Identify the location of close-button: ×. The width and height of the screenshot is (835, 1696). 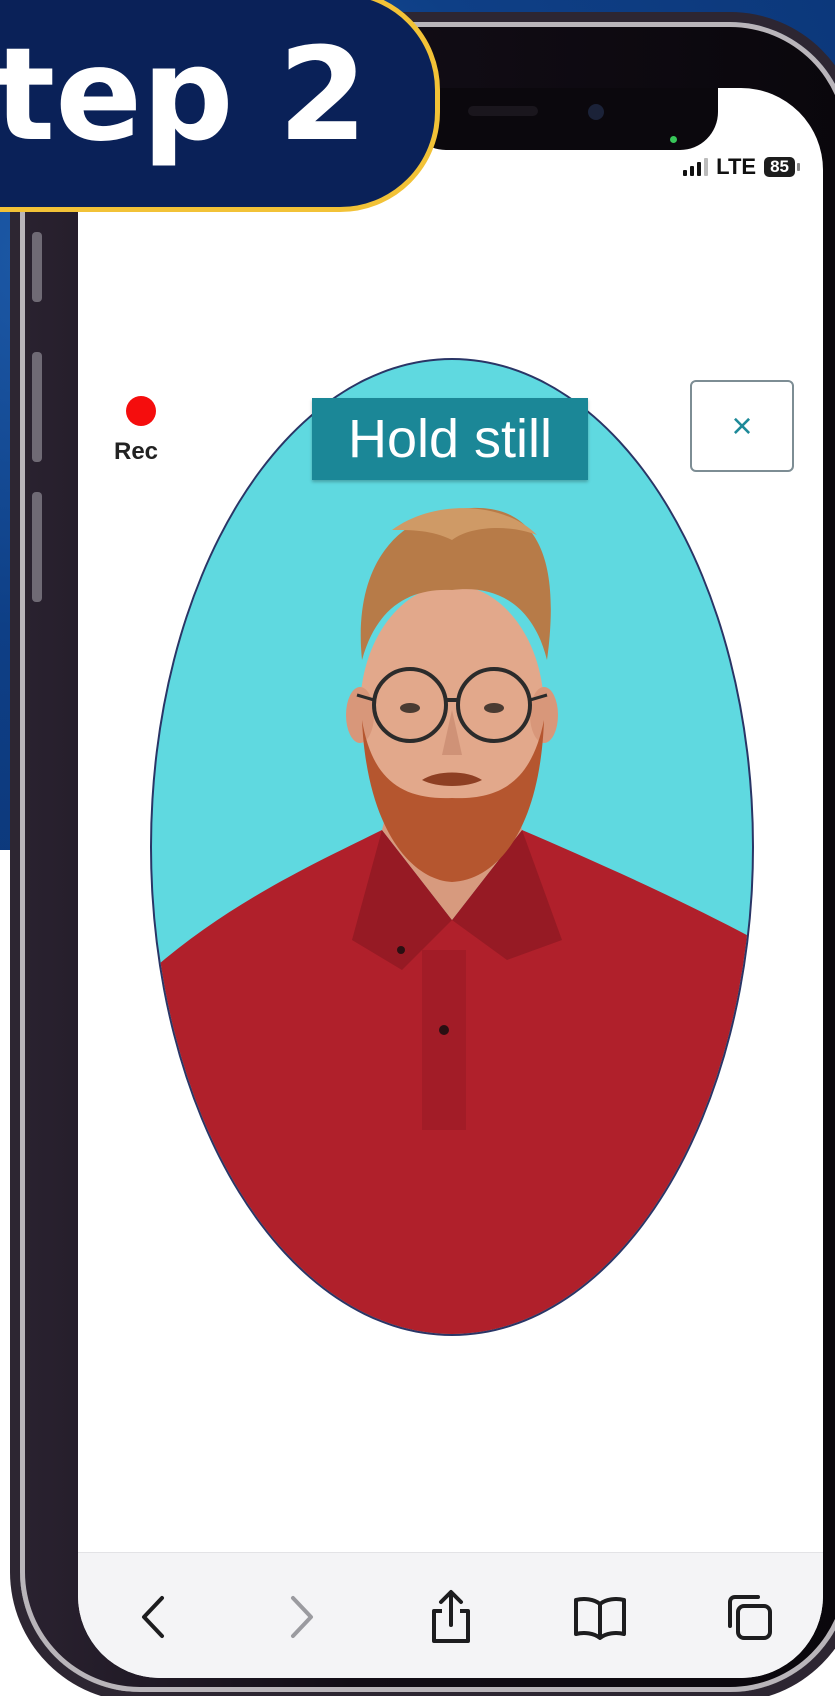
(742, 426).